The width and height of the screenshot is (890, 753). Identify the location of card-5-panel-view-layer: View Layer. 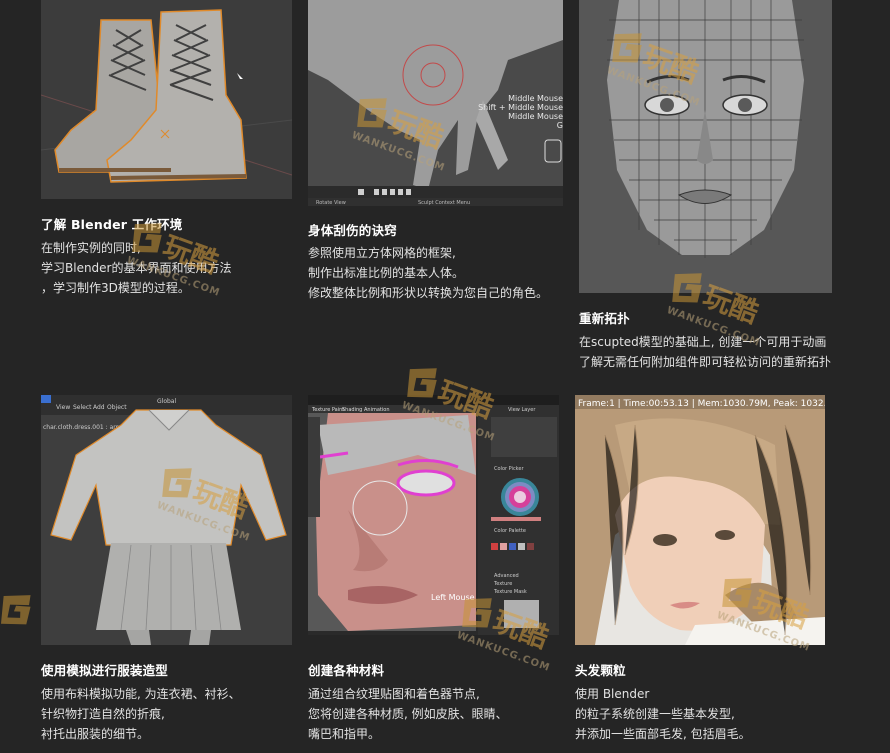
(522, 410).